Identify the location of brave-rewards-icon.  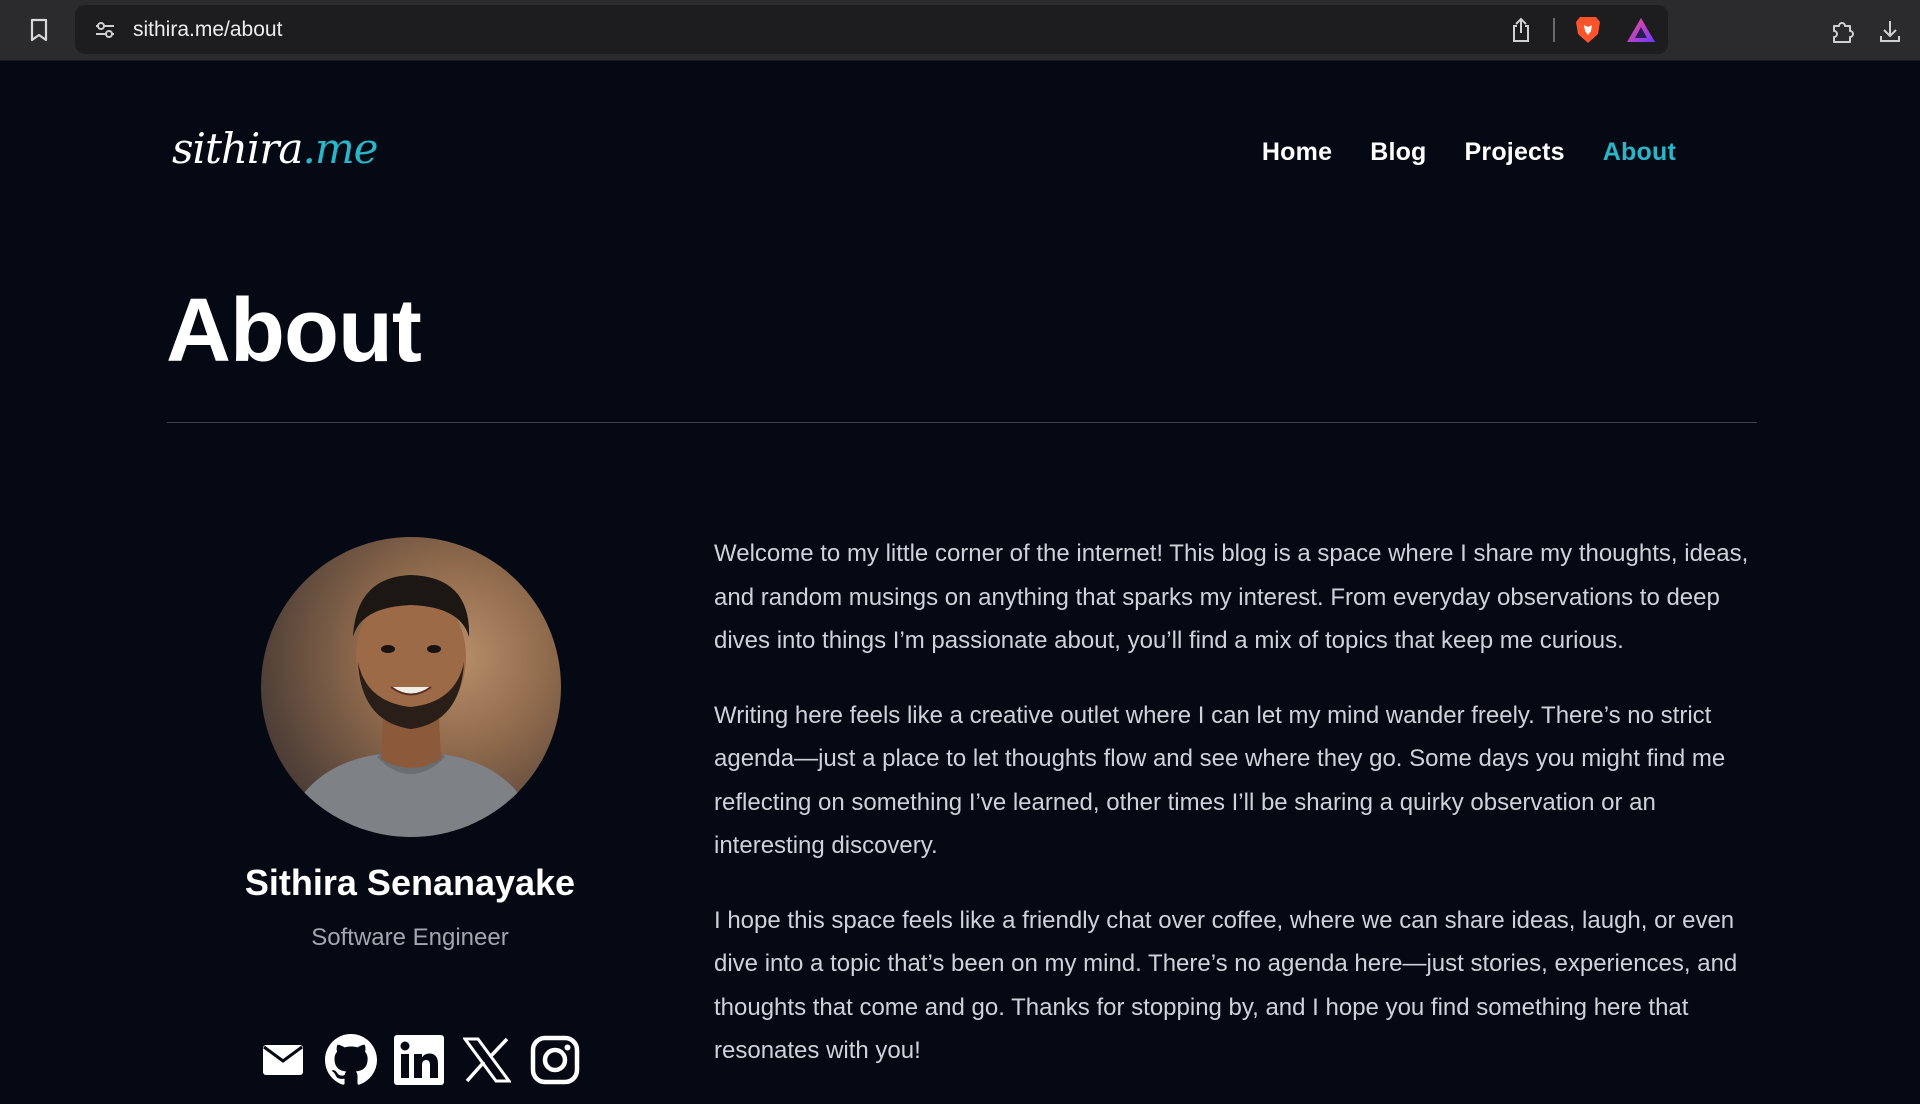
(1641, 30).